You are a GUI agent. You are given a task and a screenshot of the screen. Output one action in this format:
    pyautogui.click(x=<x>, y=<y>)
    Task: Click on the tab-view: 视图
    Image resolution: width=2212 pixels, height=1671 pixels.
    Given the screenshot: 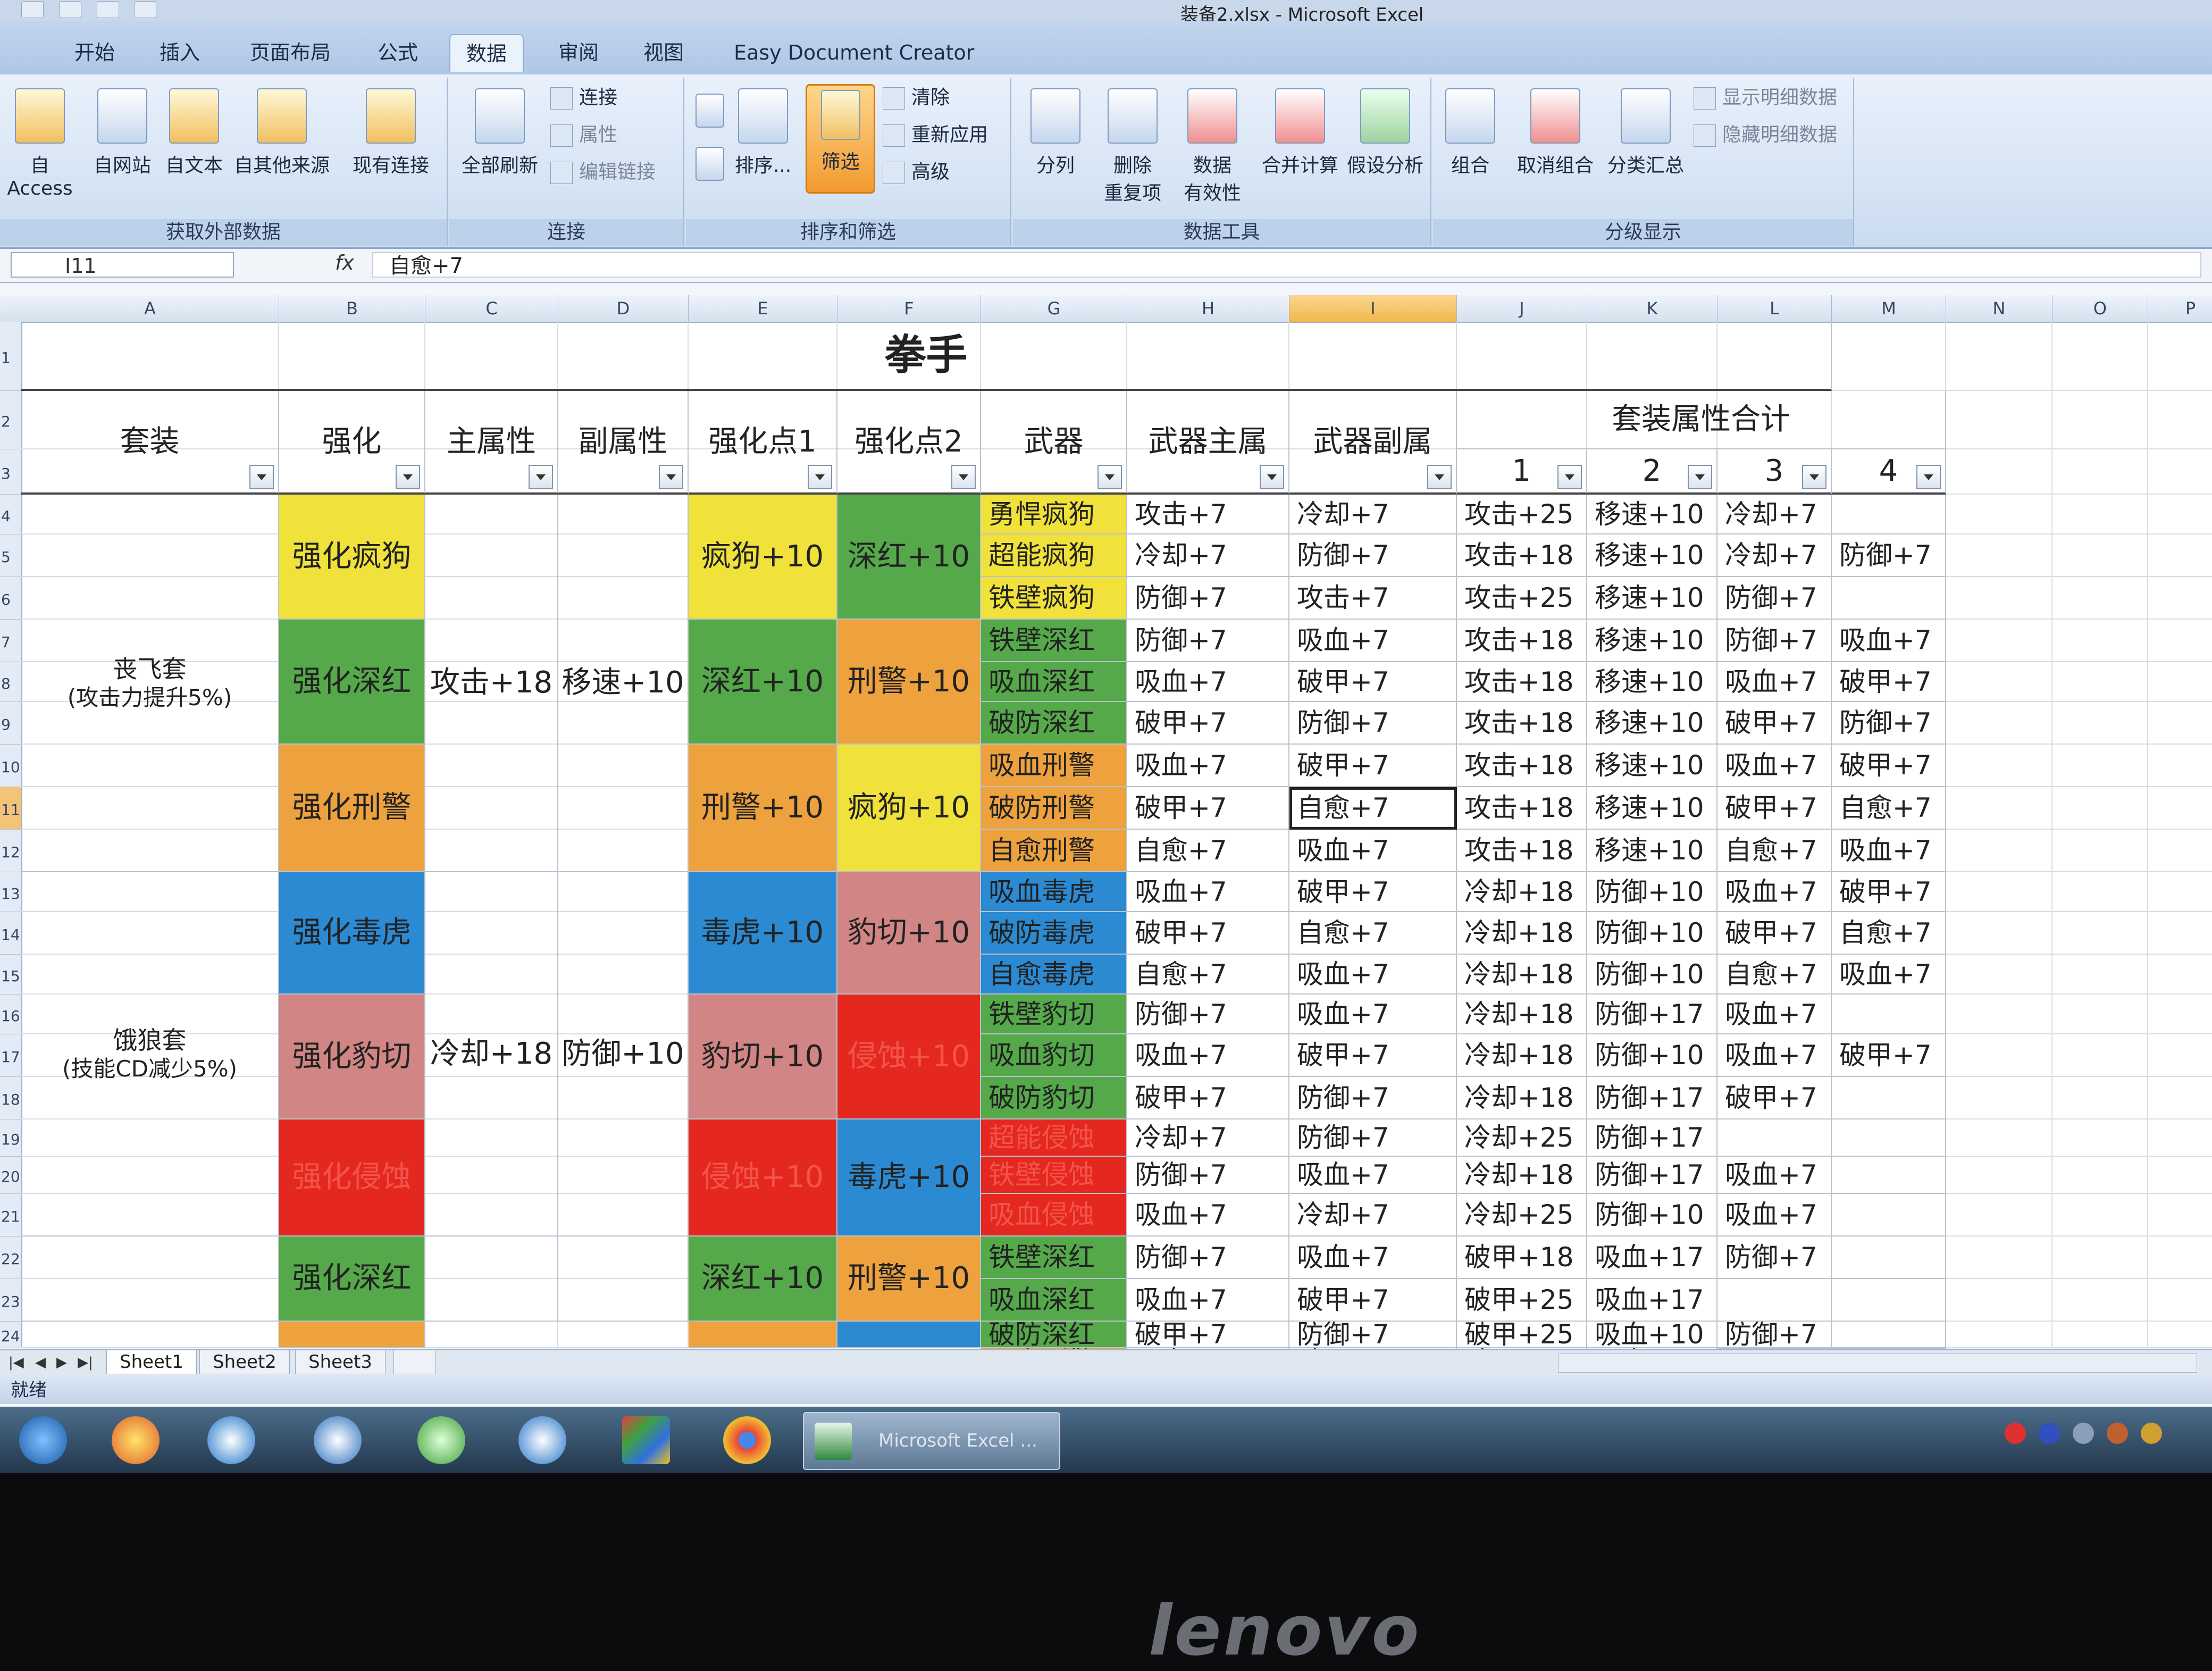 What is the action you would take?
    pyautogui.click(x=663, y=52)
    